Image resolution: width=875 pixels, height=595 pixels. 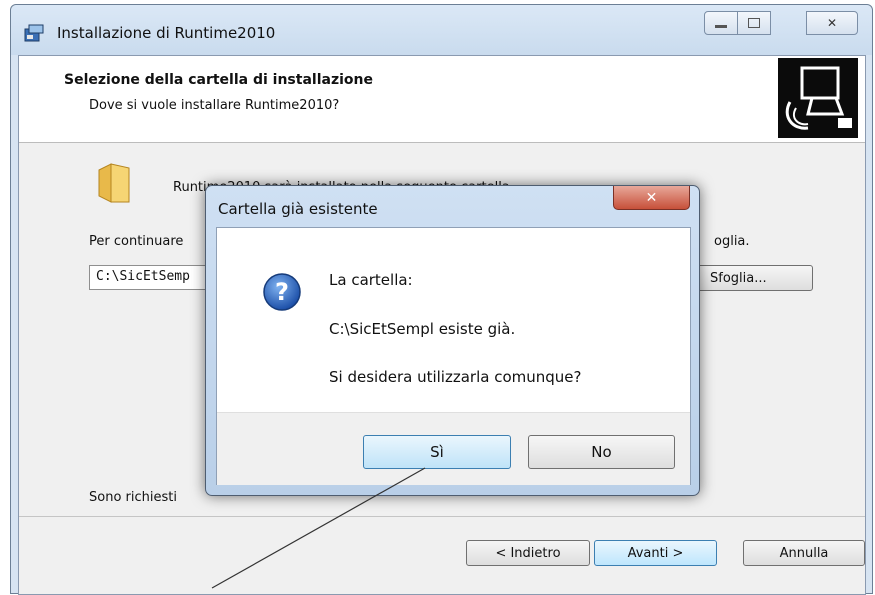 I want to click on dialog-message-line3: Si desidera utilizzarla comunque?, so click(x=455, y=377).